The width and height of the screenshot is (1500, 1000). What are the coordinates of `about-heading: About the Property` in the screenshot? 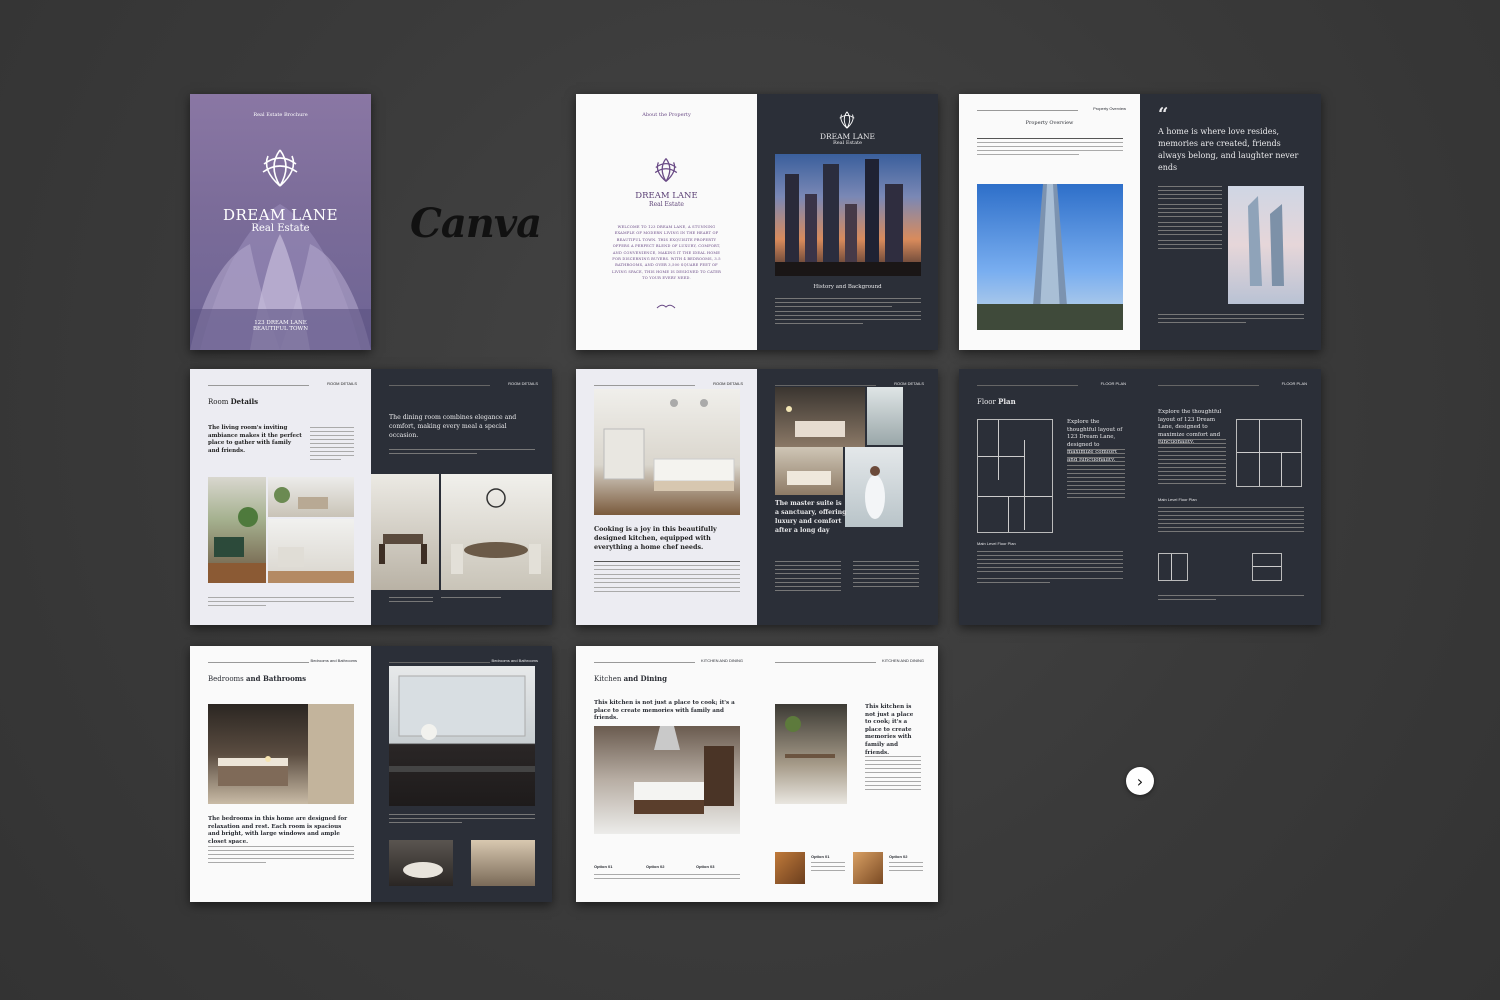 It's located at (666, 115).